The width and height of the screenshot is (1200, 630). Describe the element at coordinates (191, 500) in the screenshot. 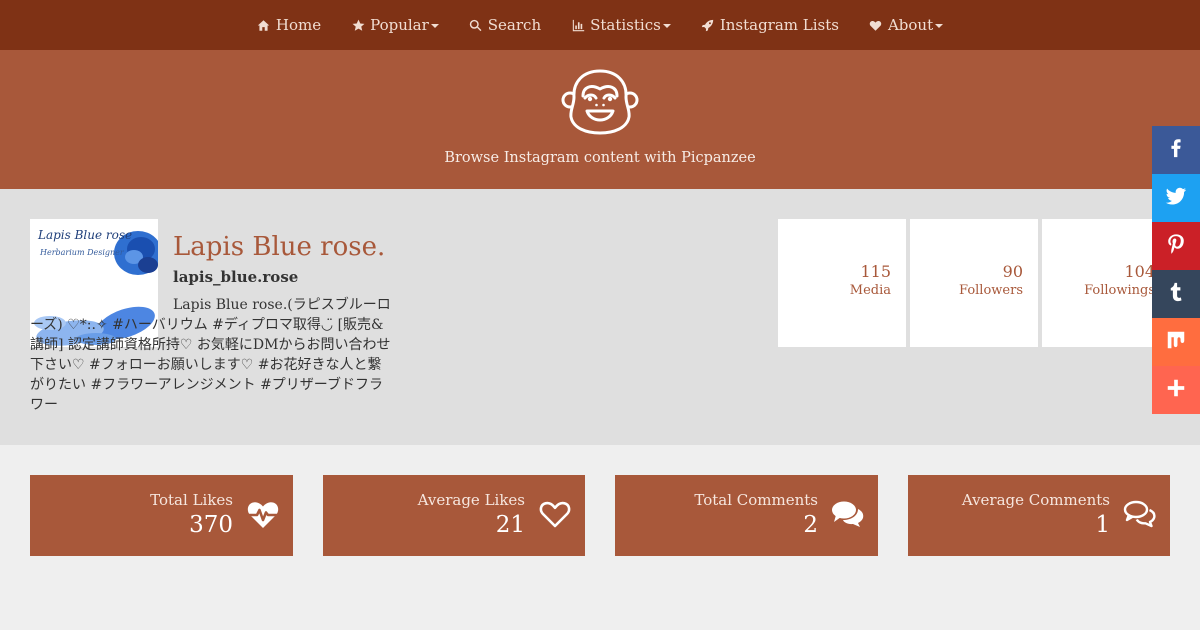

I see `metric-label: Total Likes` at that location.